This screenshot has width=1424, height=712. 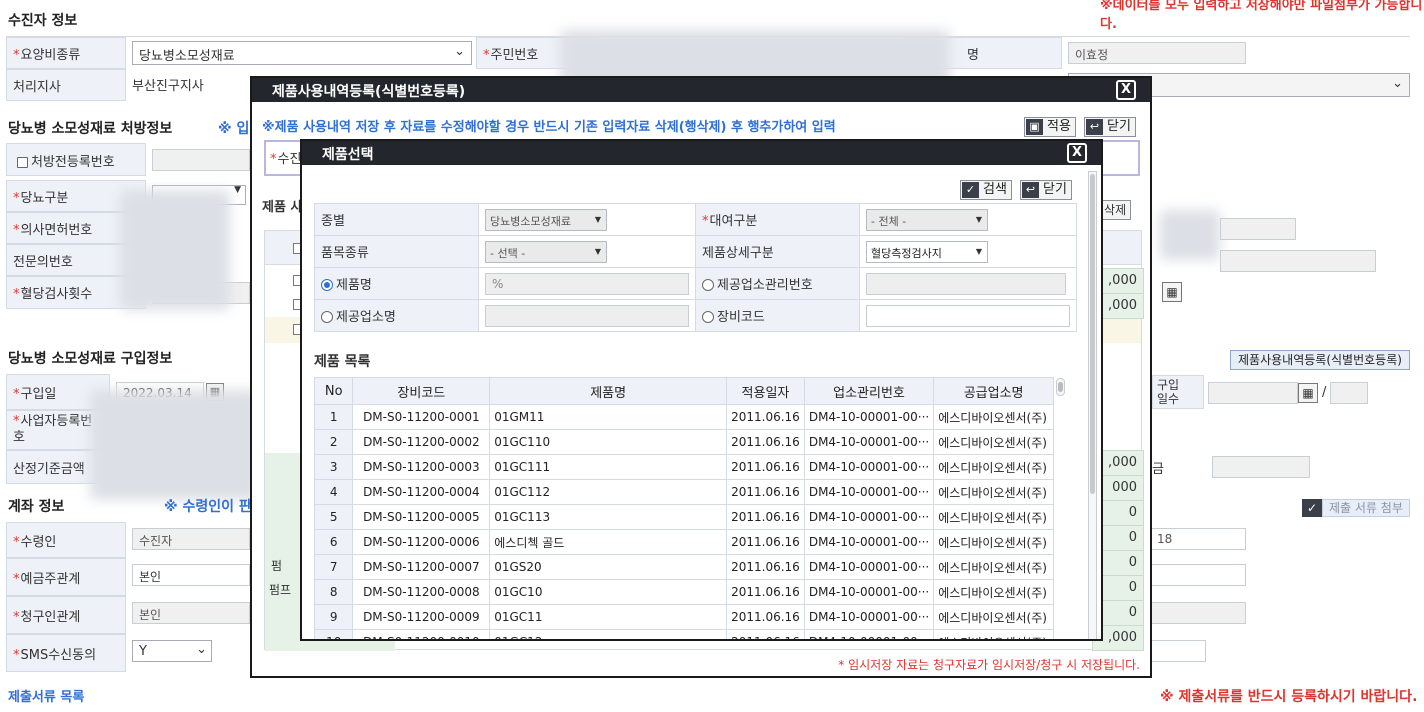 I want to click on apply-button: ▣ 적용, so click(x=1050, y=127).